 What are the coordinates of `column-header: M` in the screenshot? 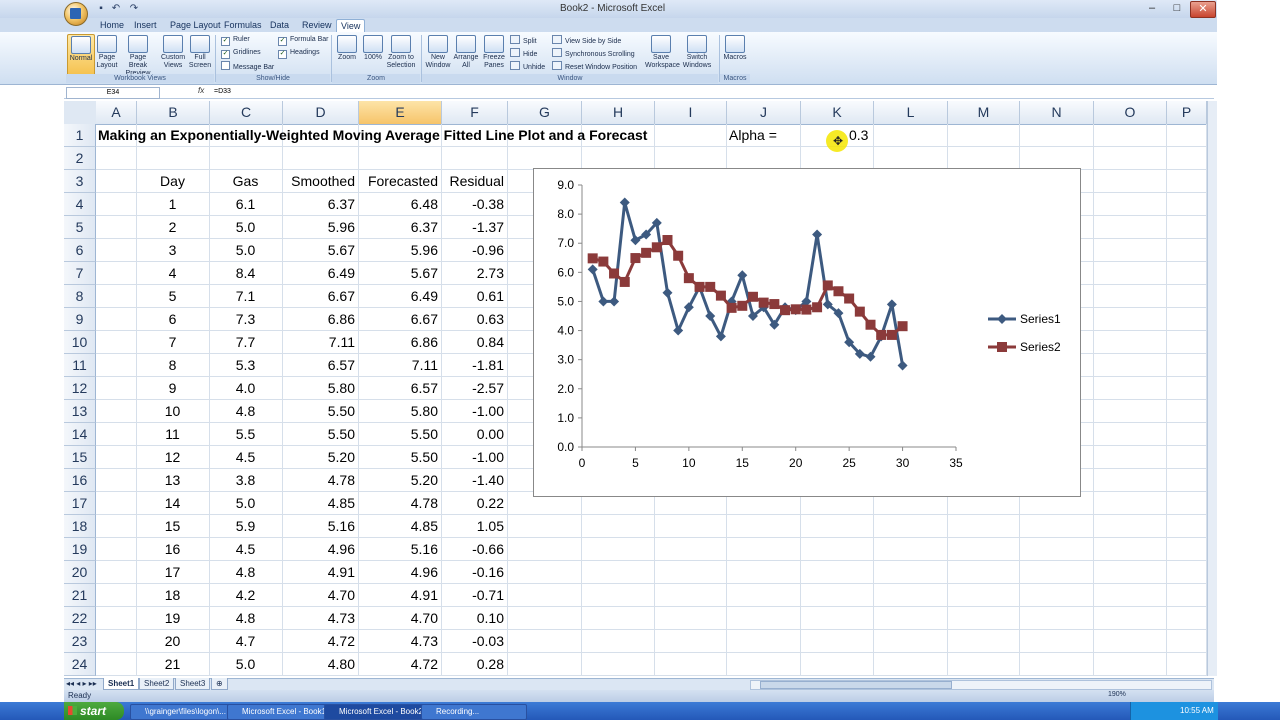 It's located at (984, 113).